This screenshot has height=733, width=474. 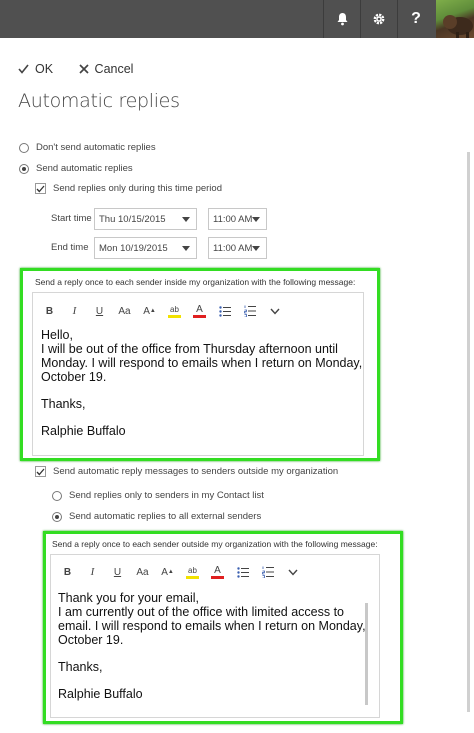 What do you see at coordinates (458, 26) in the screenshot?
I see `user-avatar-image` at bounding box center [458, 26].